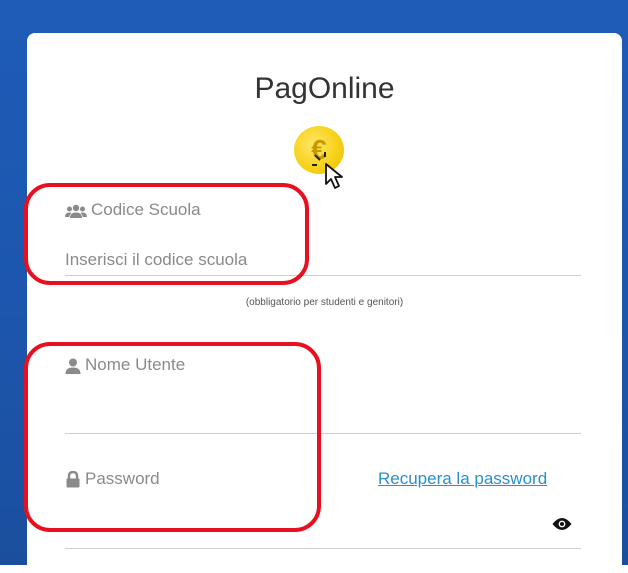  I want to click on app-title: PagOnline, so click(324, 88).